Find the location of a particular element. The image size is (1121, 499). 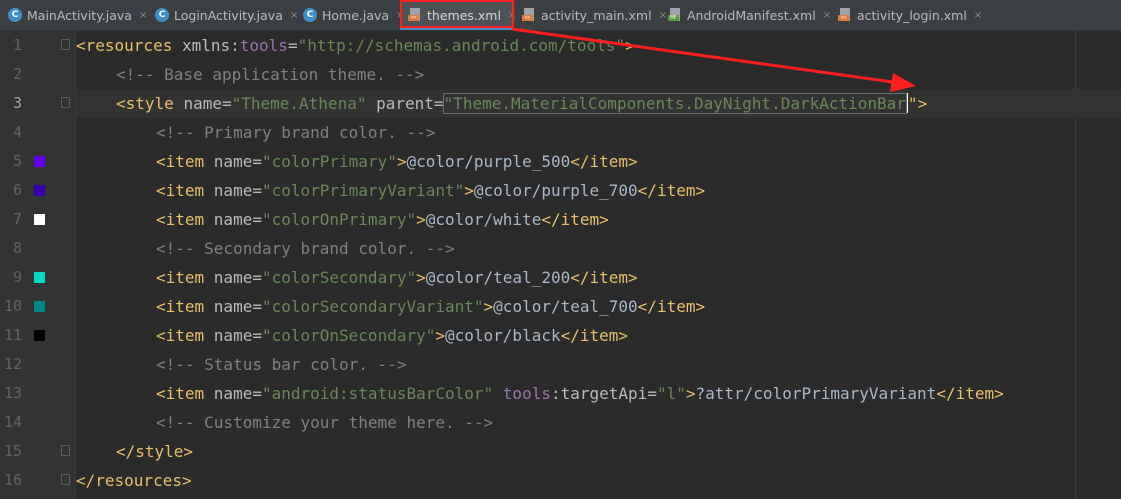

line-number: 12 is located at coordinates (12, 364).